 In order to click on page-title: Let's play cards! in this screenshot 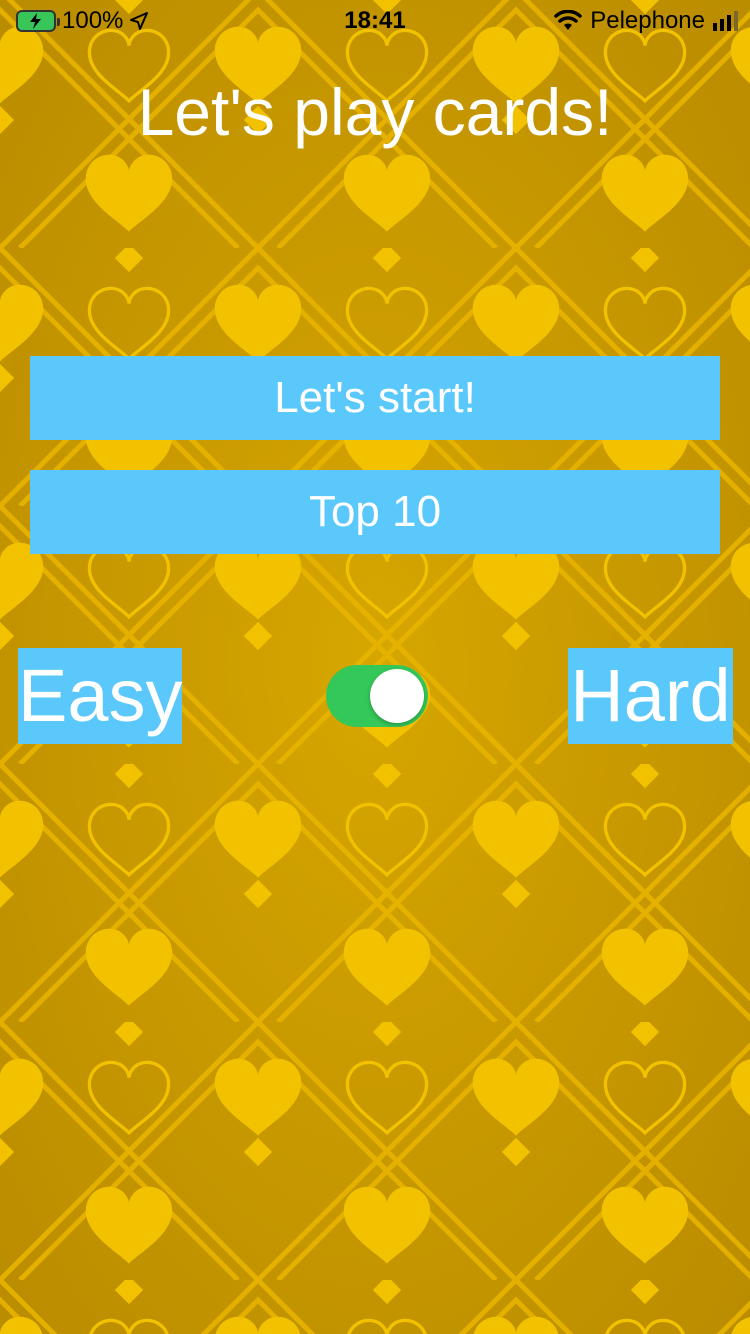, I will do `click(375, 112)`.